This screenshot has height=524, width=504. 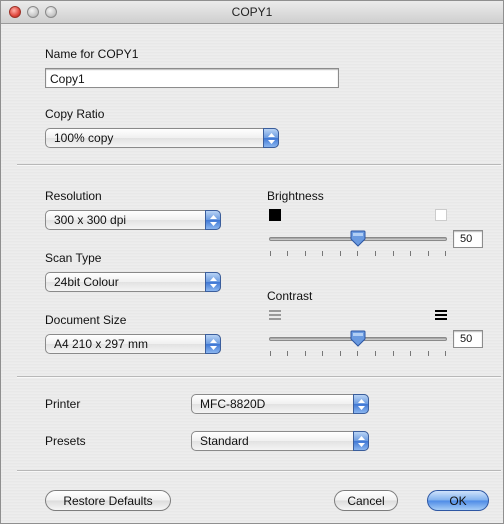 I want to click on brightness-slider-thumb, so click(x=358, y=239).